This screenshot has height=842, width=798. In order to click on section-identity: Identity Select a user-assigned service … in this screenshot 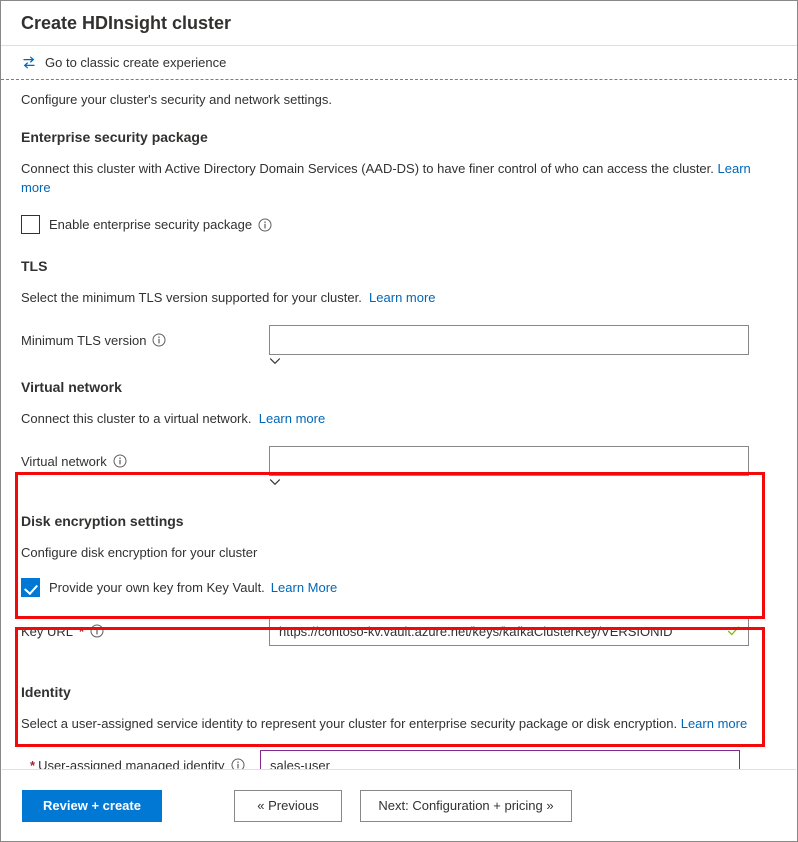, I will do `click(399, 728)`.